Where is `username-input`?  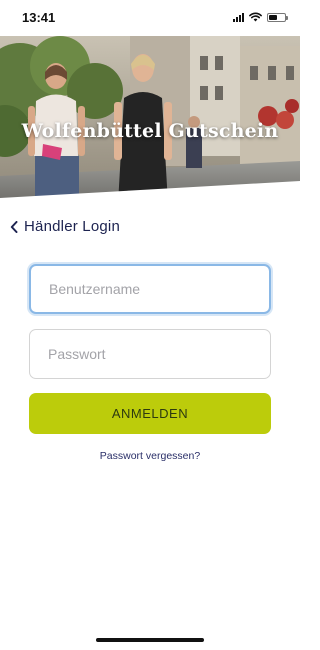 username-input is located at coordinates (150, 289).